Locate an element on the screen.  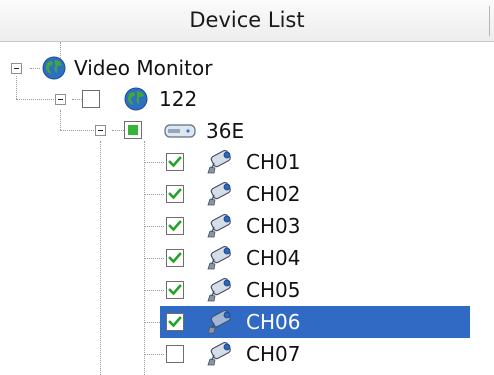
device-checkbox is located at coordinates (133, 130).